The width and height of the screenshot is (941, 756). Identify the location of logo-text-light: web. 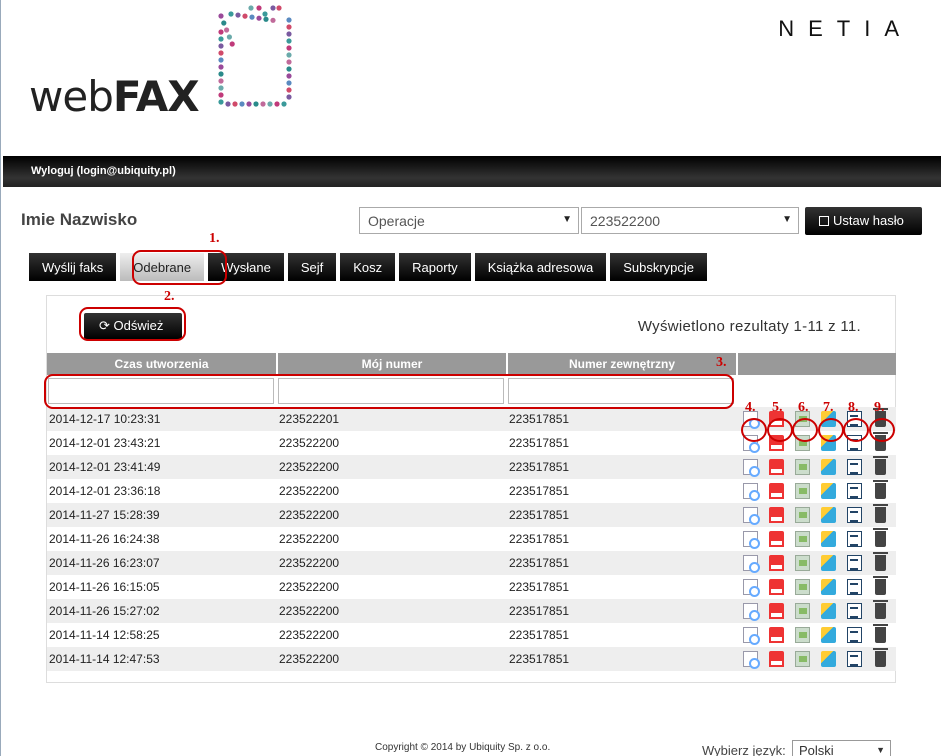
(71, 96).